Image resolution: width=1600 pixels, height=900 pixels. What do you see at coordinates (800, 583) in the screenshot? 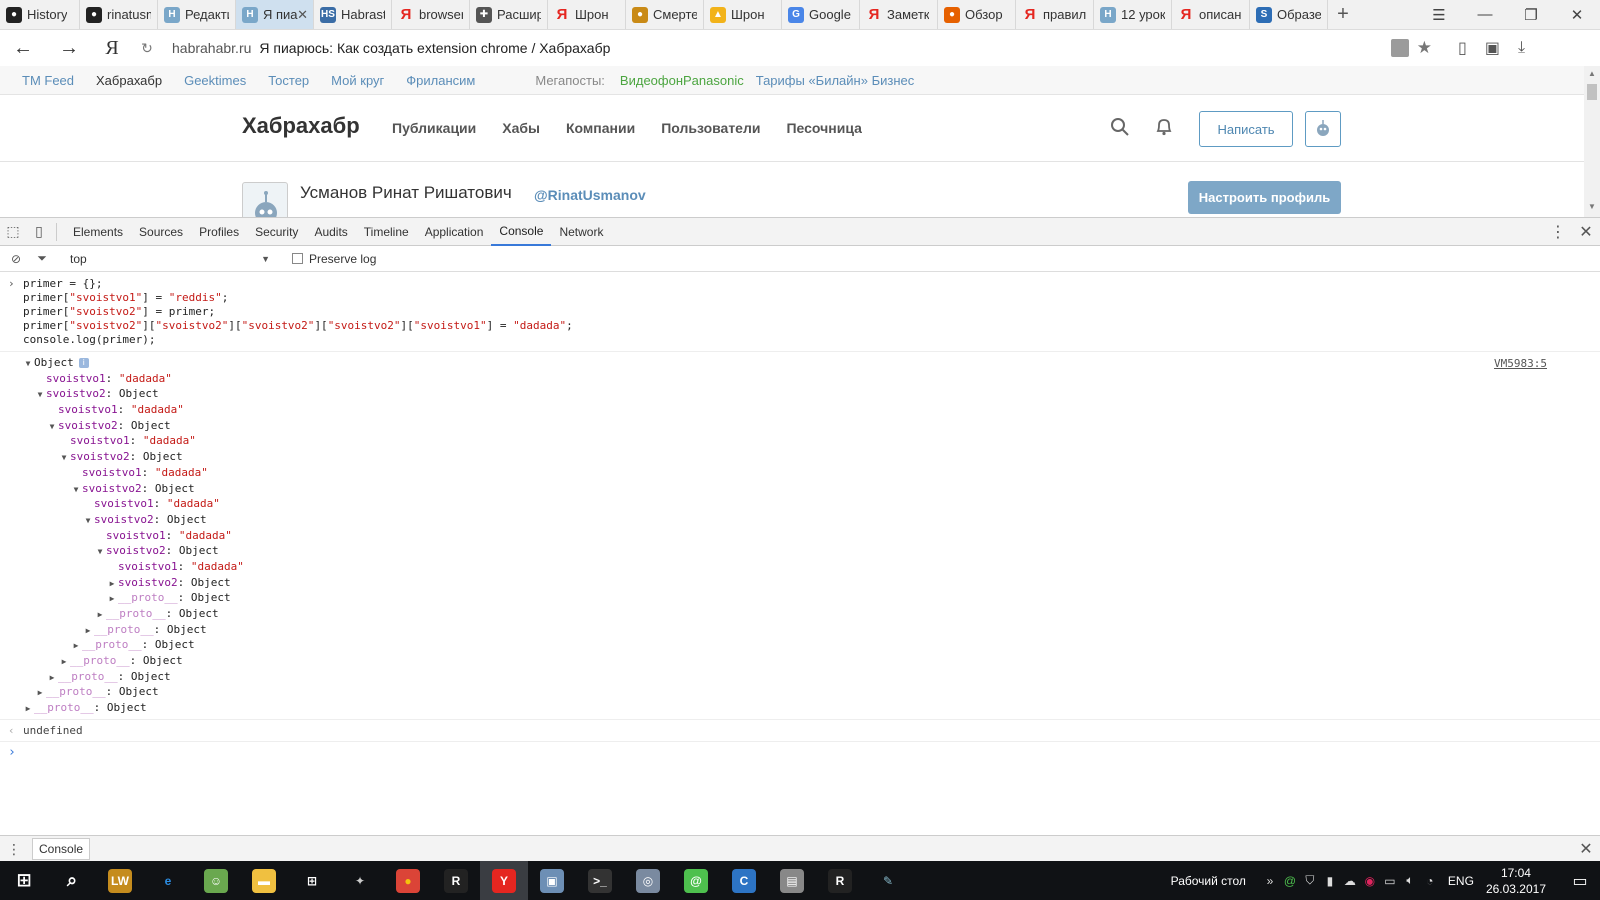
I see `tree-object-row: ▶ svoistvo2: Object` at bounding box center [800, 583].